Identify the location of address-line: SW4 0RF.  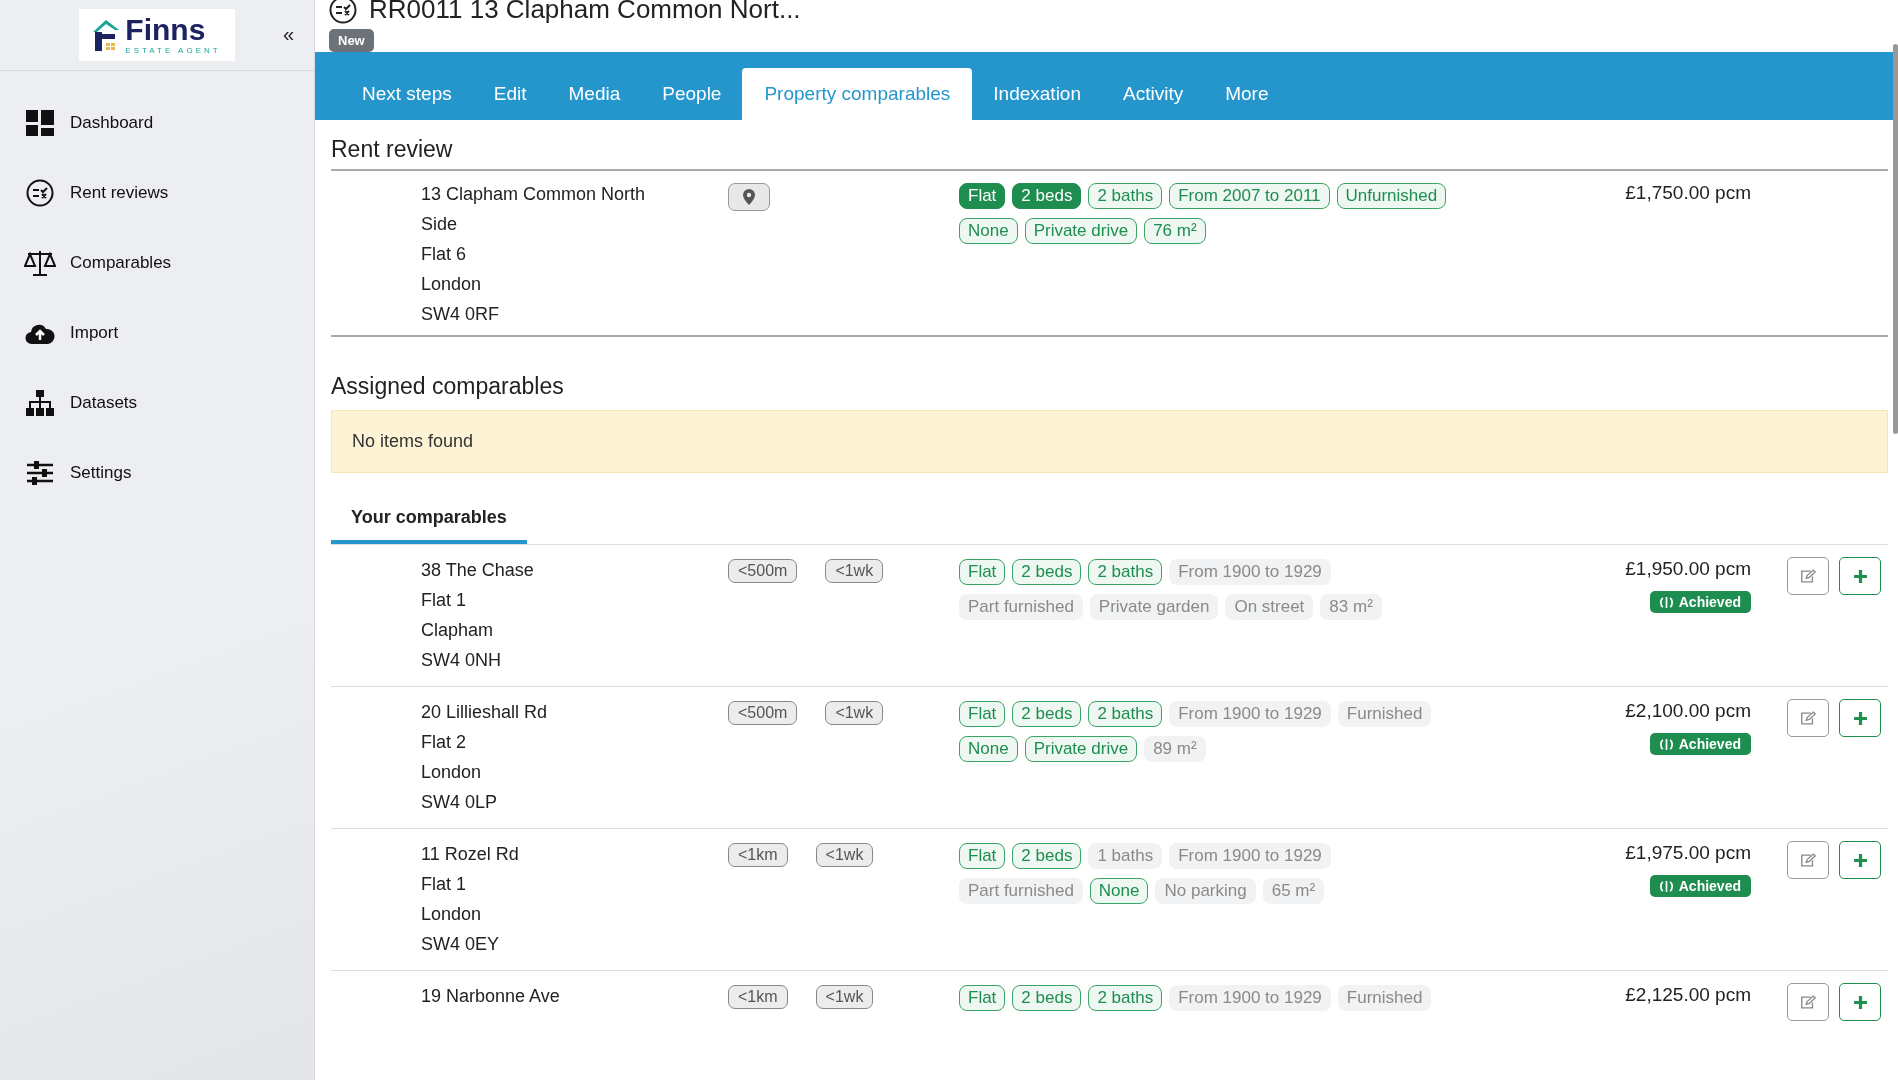
(460, 314).